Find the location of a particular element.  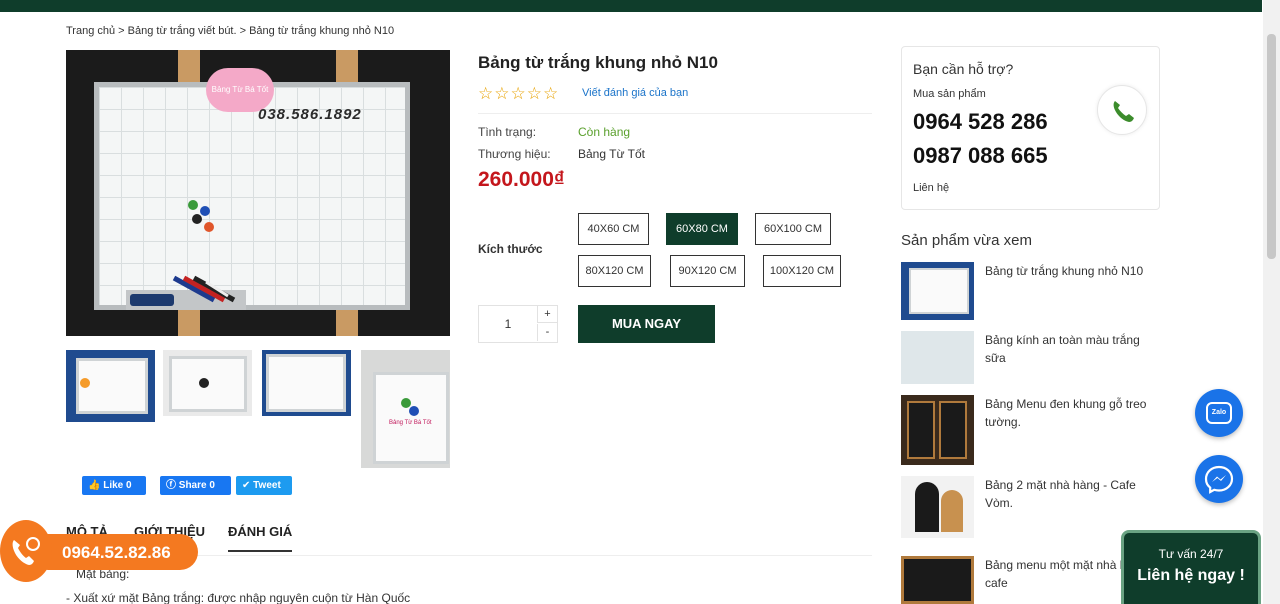

support-heading: Bạn cần hỗ trợ? is located at coordinates (963, 69).